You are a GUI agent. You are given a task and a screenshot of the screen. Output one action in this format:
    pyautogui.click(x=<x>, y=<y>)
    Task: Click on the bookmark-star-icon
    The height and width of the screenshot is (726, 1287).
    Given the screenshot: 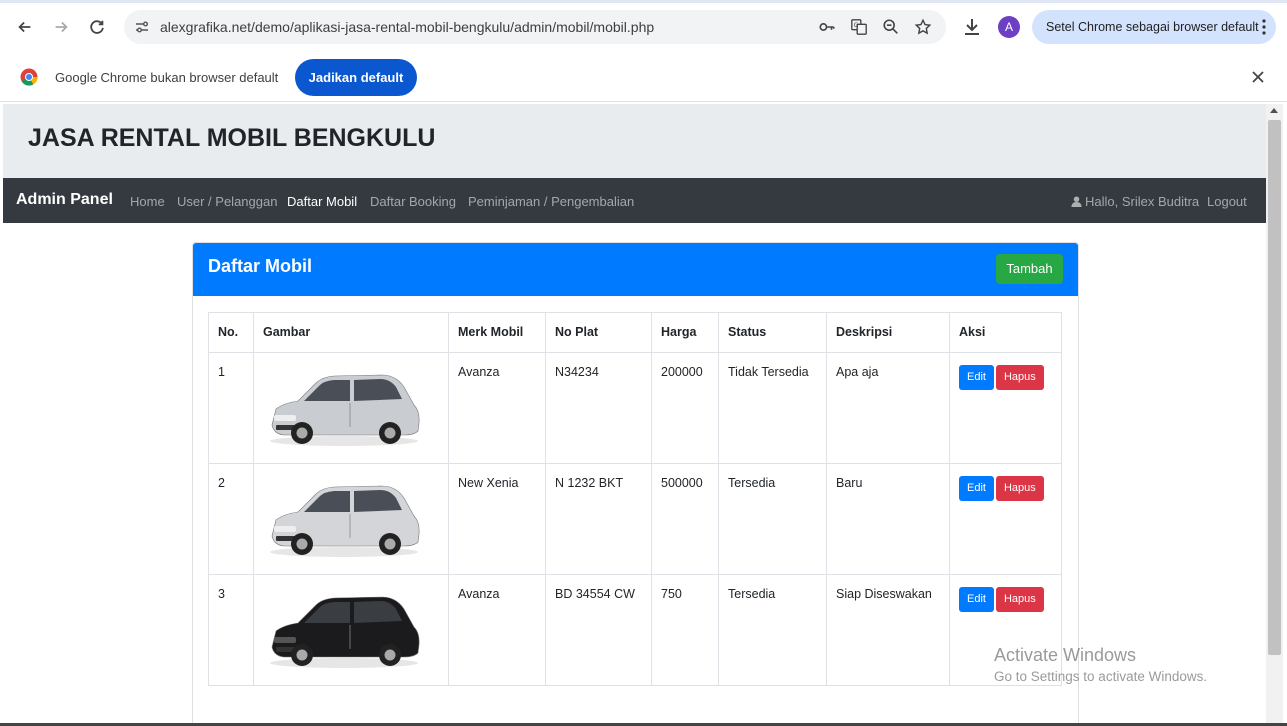 What is the action you would take?
    pyautogui.click(x=923, y=27)
    